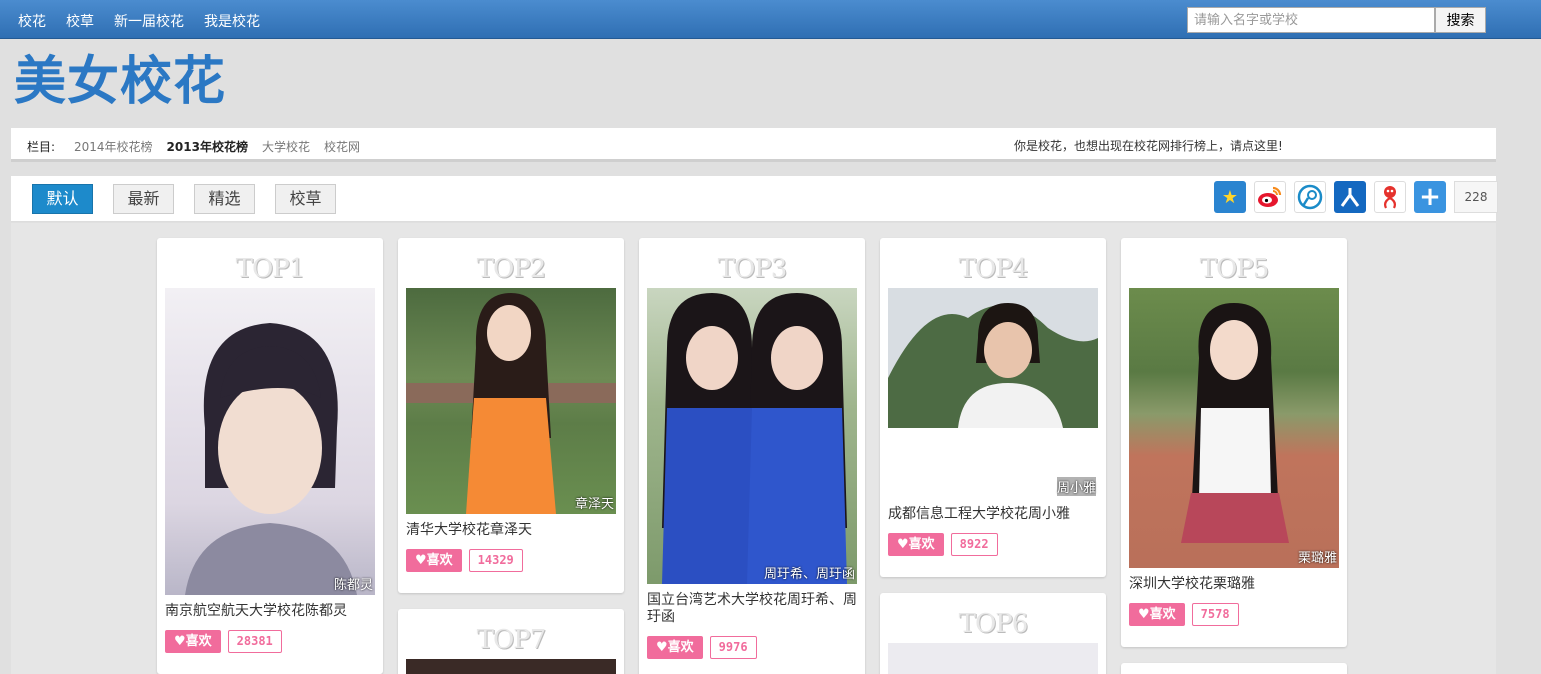 The height and width of the screenshot is (674, 1541). I want to click on rank-label: TOP6, so click(993, 624).